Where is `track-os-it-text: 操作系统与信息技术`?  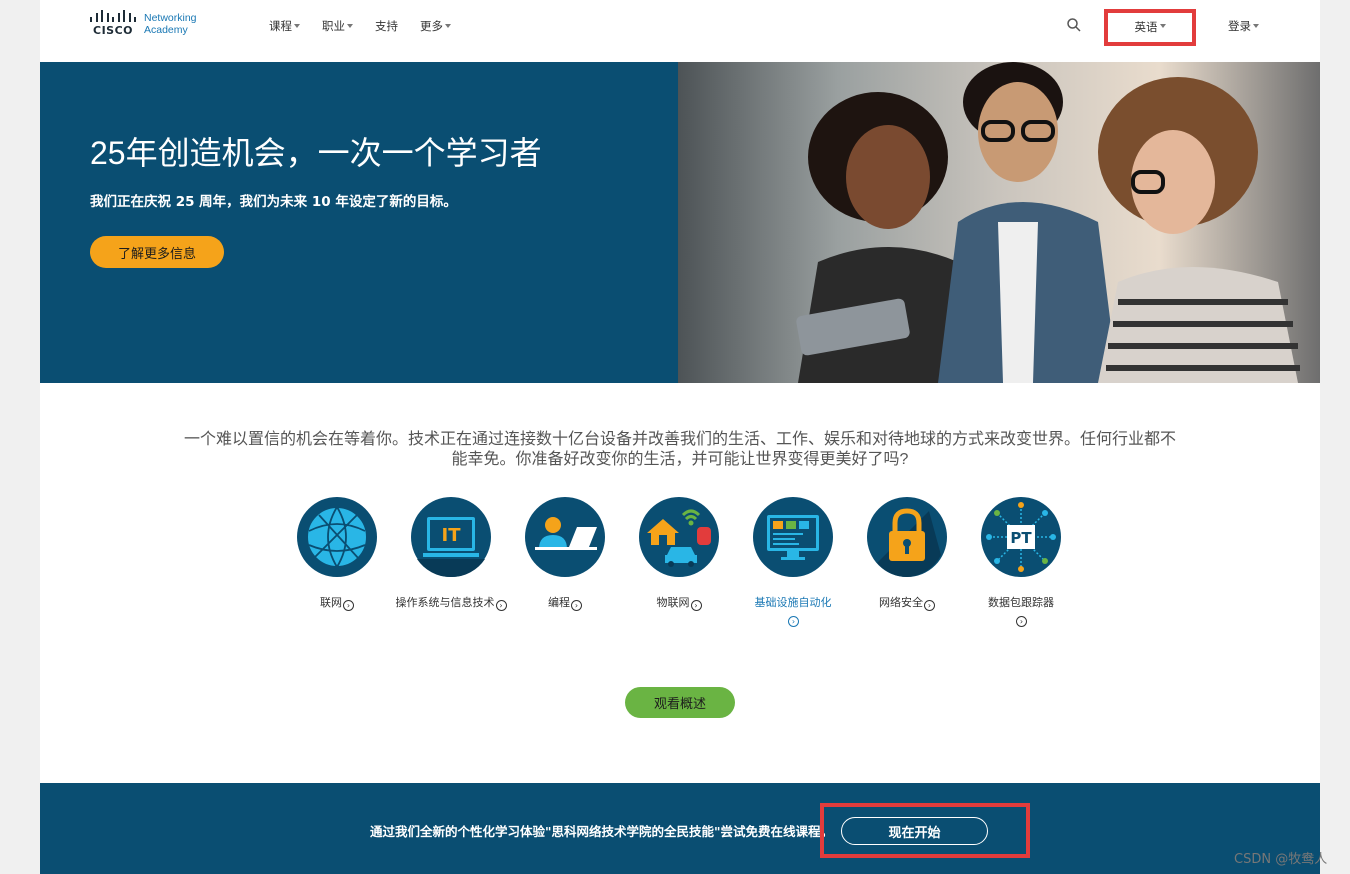 track-os-it-text: 操作系统与信息技术 is located at coordinates (445, 602).